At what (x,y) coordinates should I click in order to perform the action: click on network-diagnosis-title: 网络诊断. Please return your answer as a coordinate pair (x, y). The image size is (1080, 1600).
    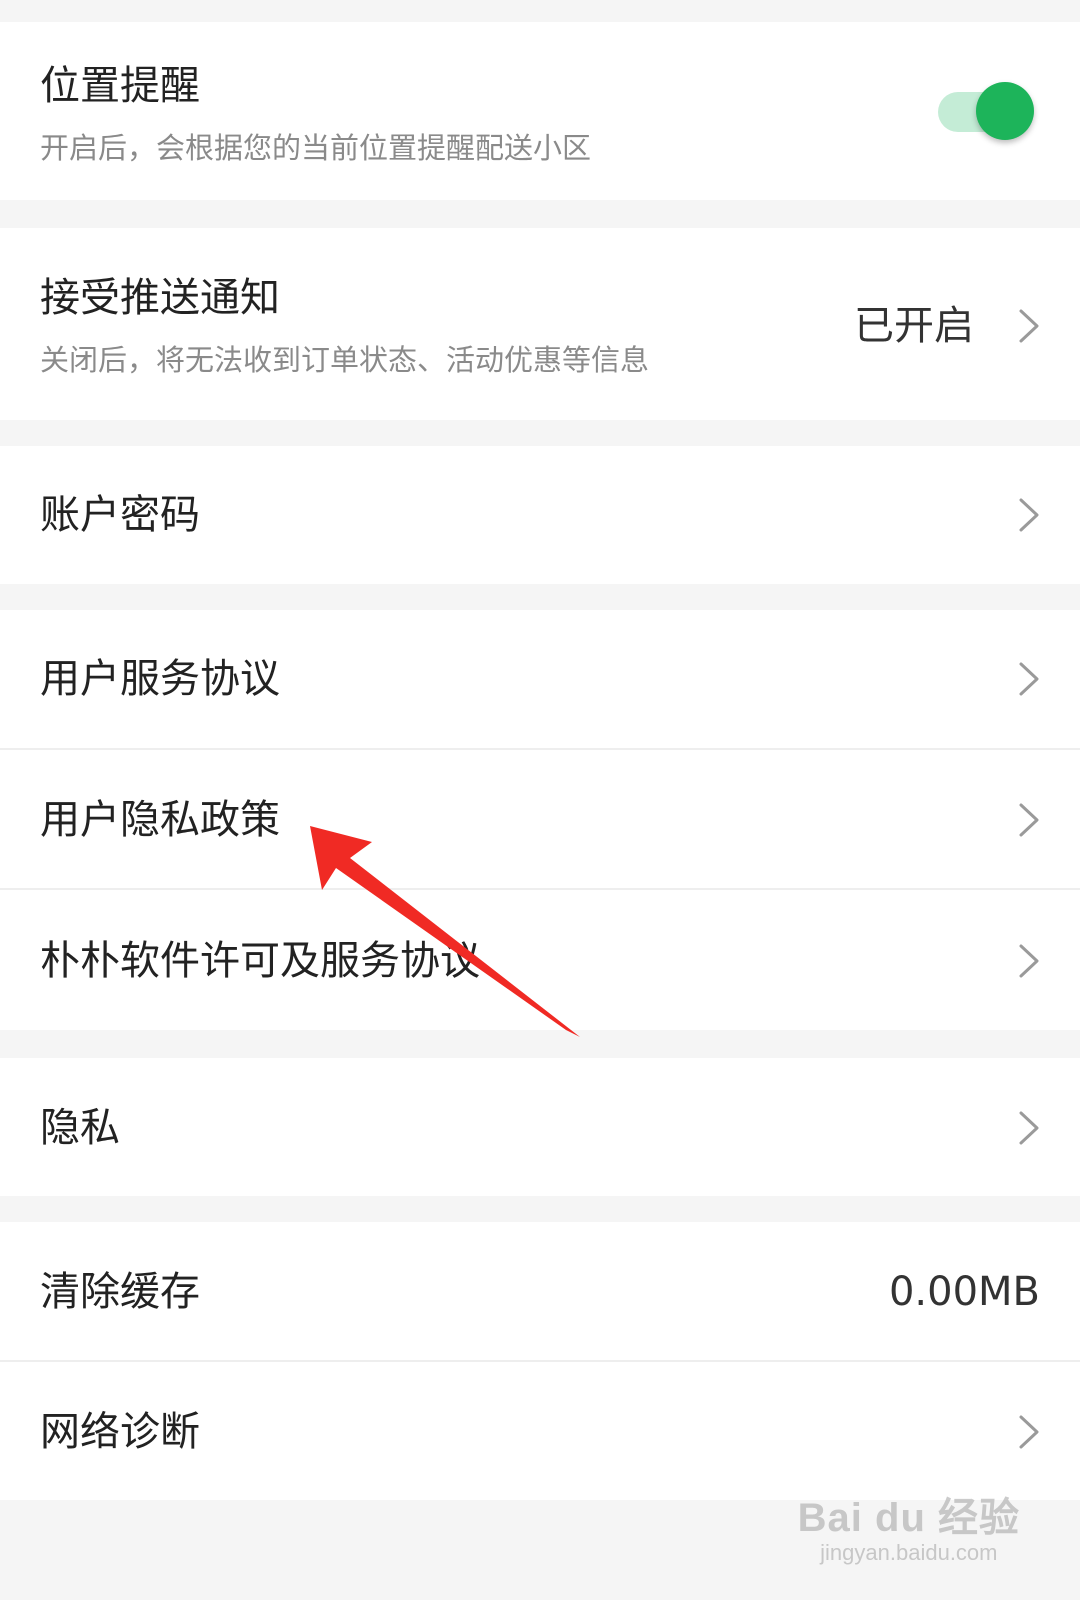
    Looking at the image, I should click on (120, 1432).